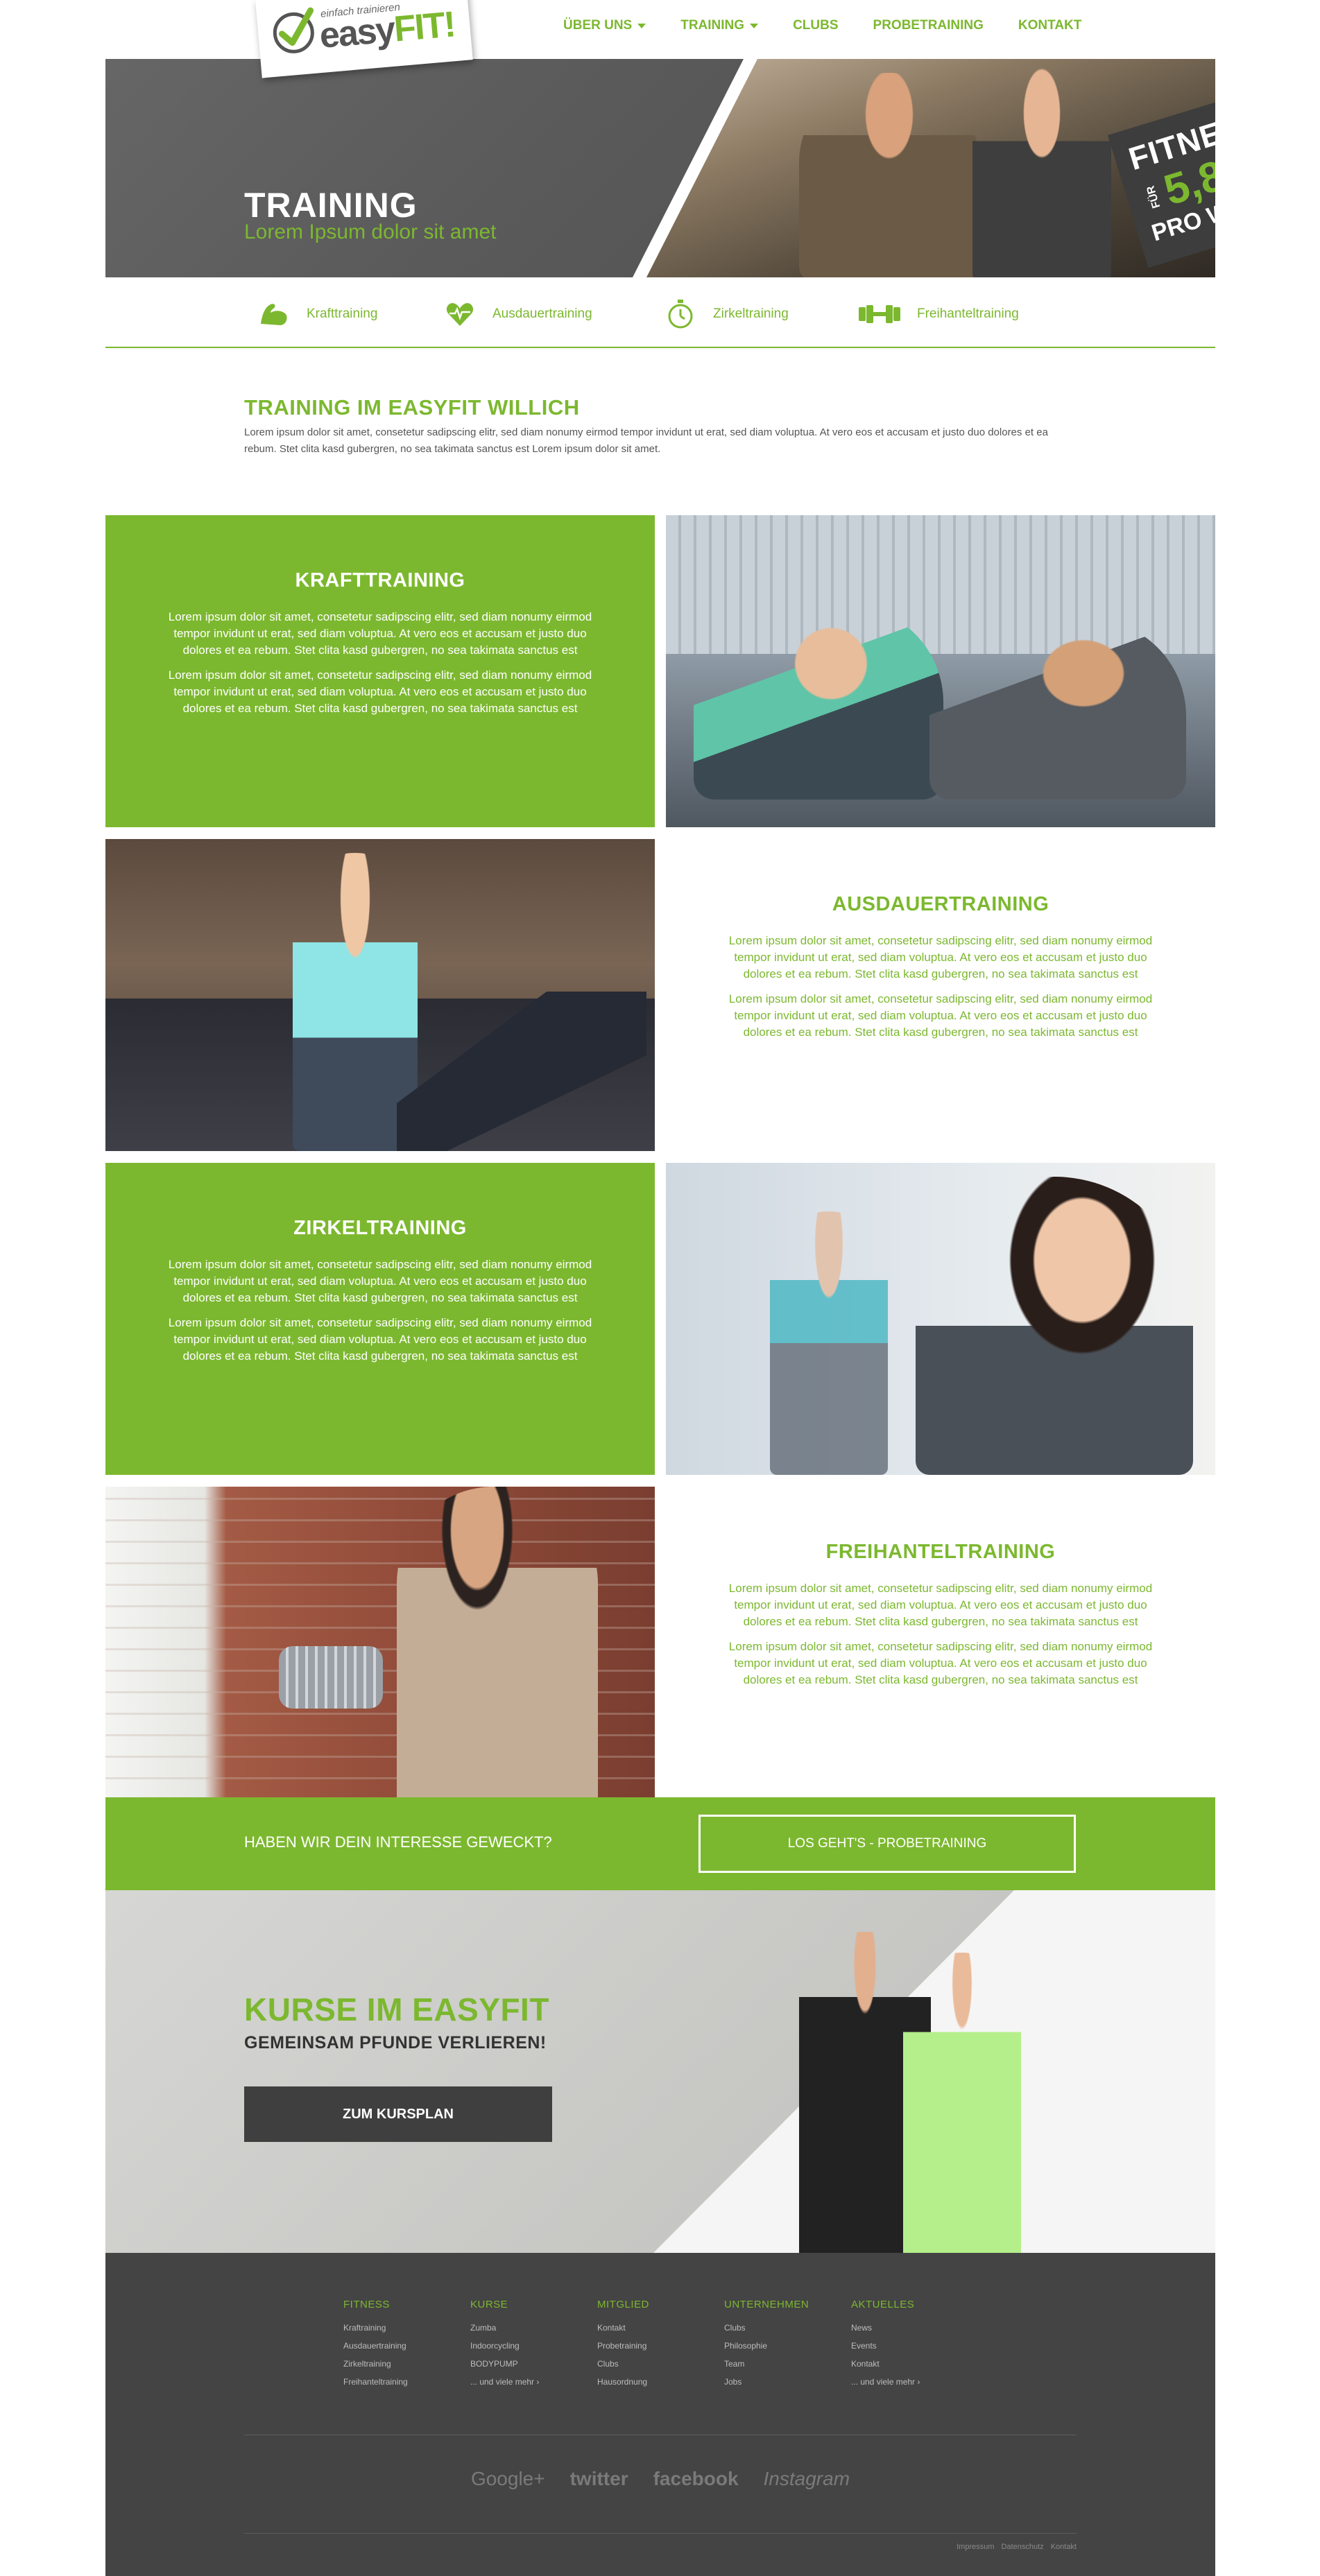 The image size is (1320, 2576). What do you see at coordinates (395, 2042) in the screenshot?
I see `kurse-subtitle: GEMEINSAM PFUNDE VERLIEREN!` at bounding box center [395, 2042].